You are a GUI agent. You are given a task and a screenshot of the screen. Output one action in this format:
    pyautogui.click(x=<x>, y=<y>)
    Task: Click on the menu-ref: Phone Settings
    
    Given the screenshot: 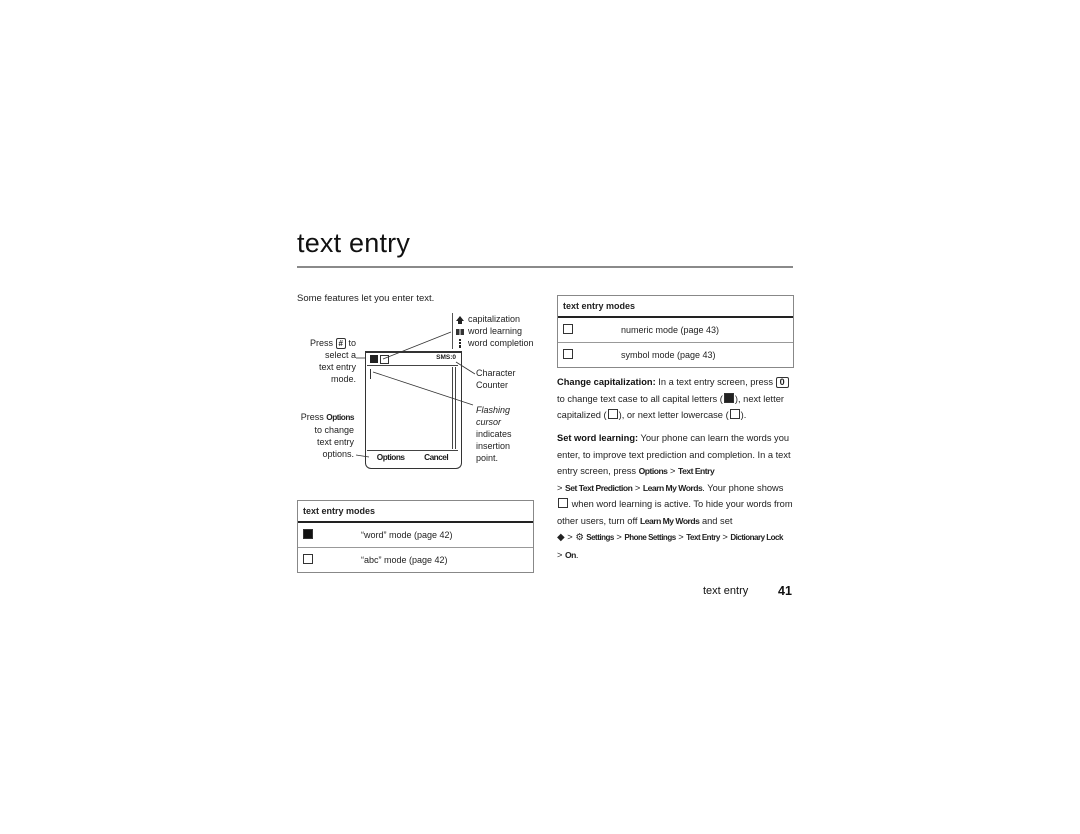 What is the action you would take?
    pyautogui.click(x=650, y=537)
    